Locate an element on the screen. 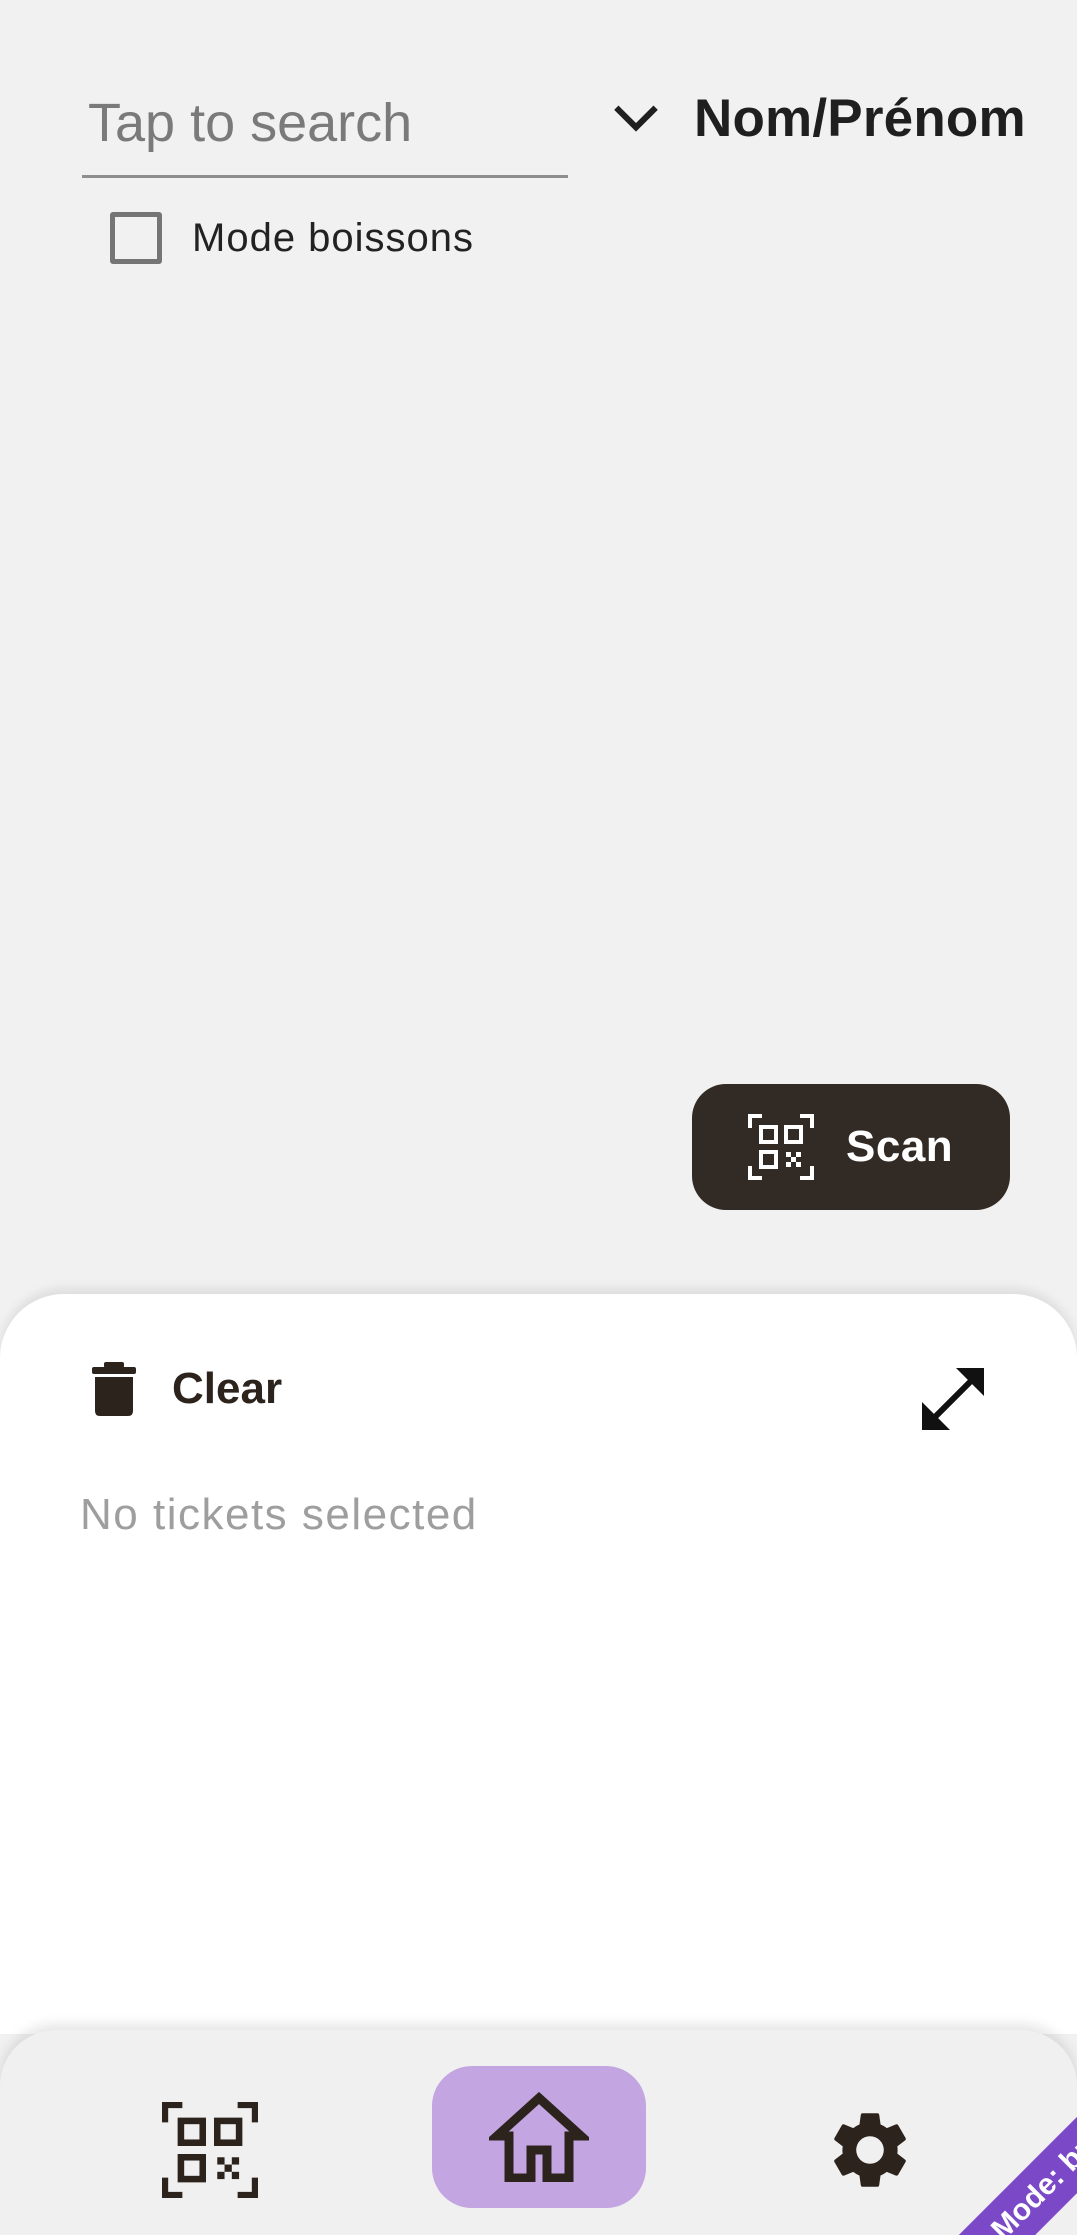 This screenshot has width=1077, height=2235. drink-mode-checkbox is located at coordinates (136, 238).